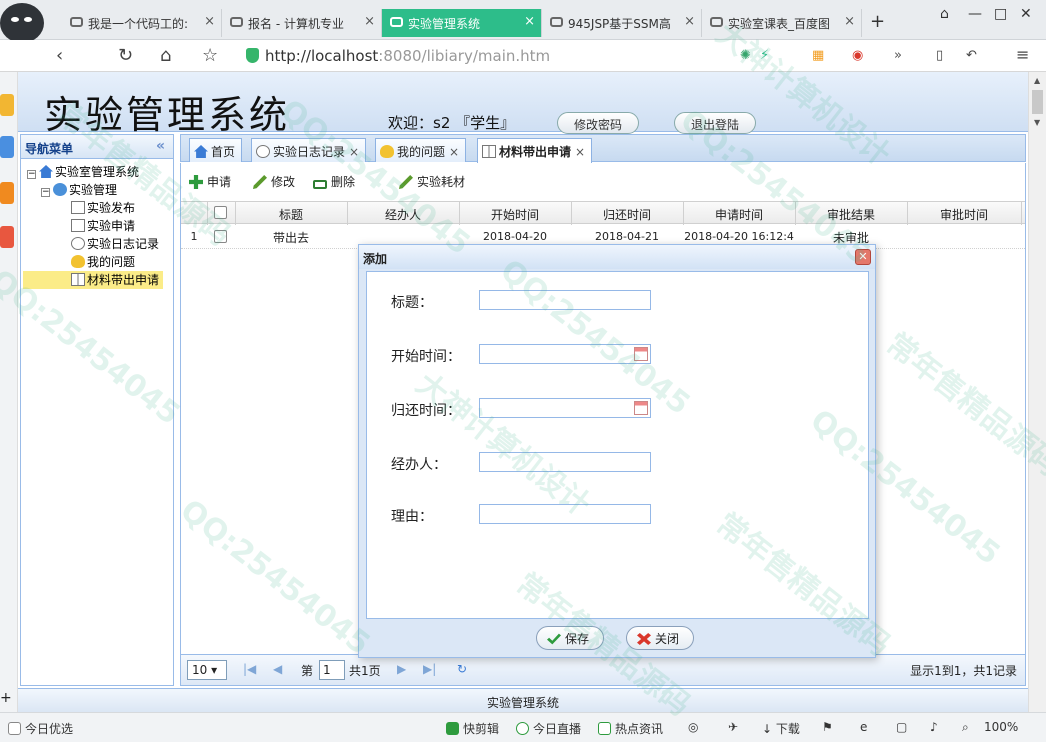 This screenshot has width=1046, height=742. I want to click on tree-node-group: − 实验管理, so click(79, 190).